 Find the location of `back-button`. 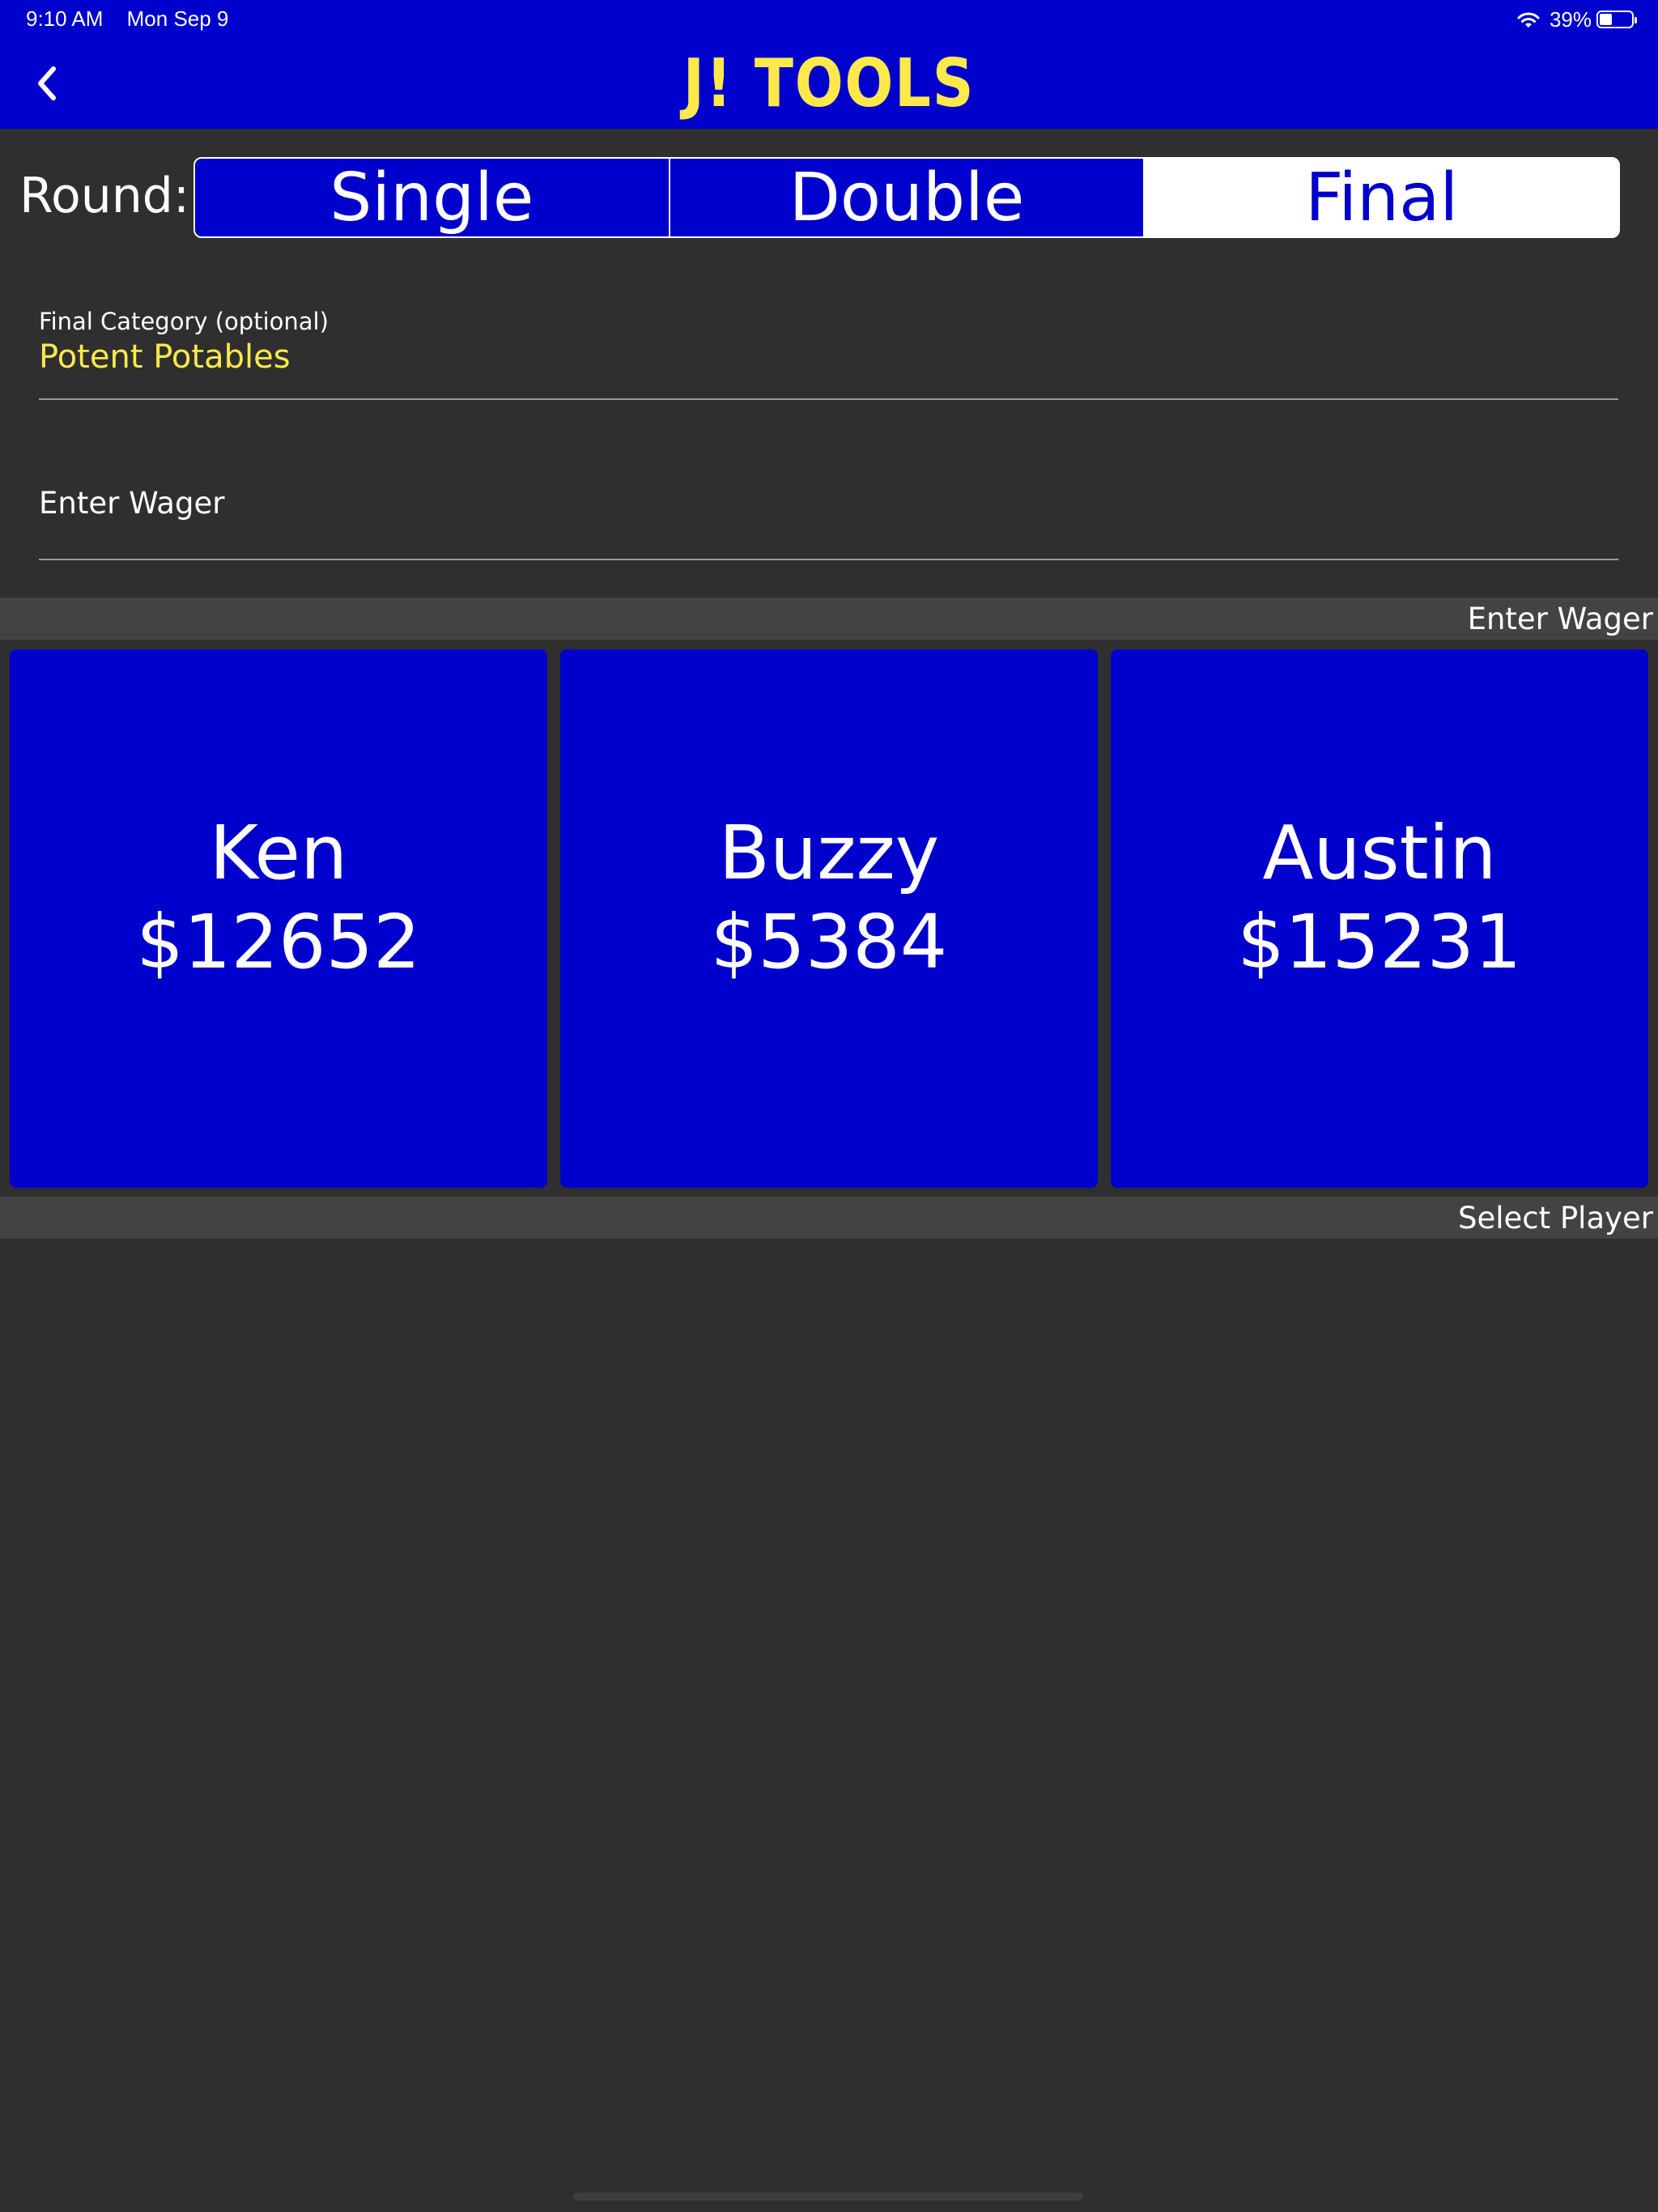

back-button is located at coordinates (47, 84).